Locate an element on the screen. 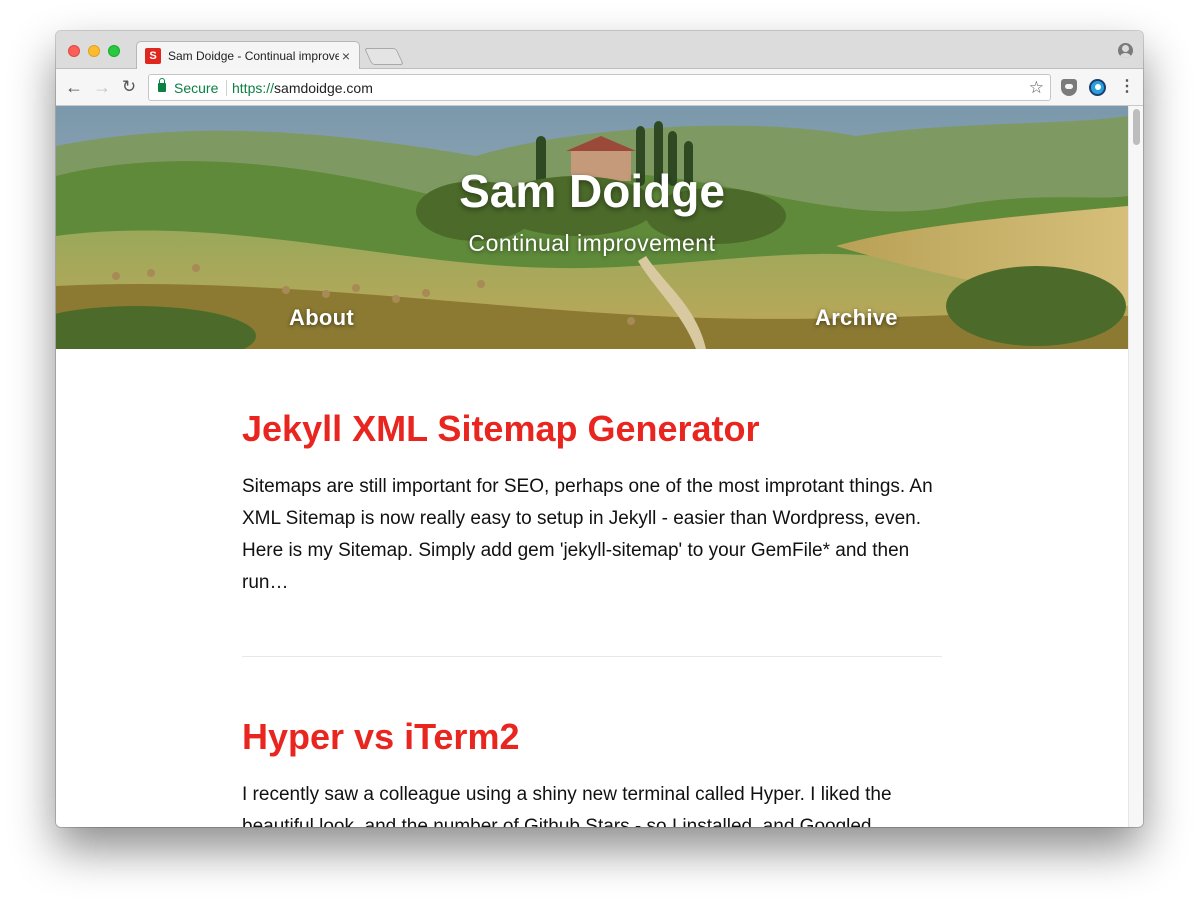 The image size is (1199, 908). site-subtitle: Continual improvement is located at coordinates (592, 243).